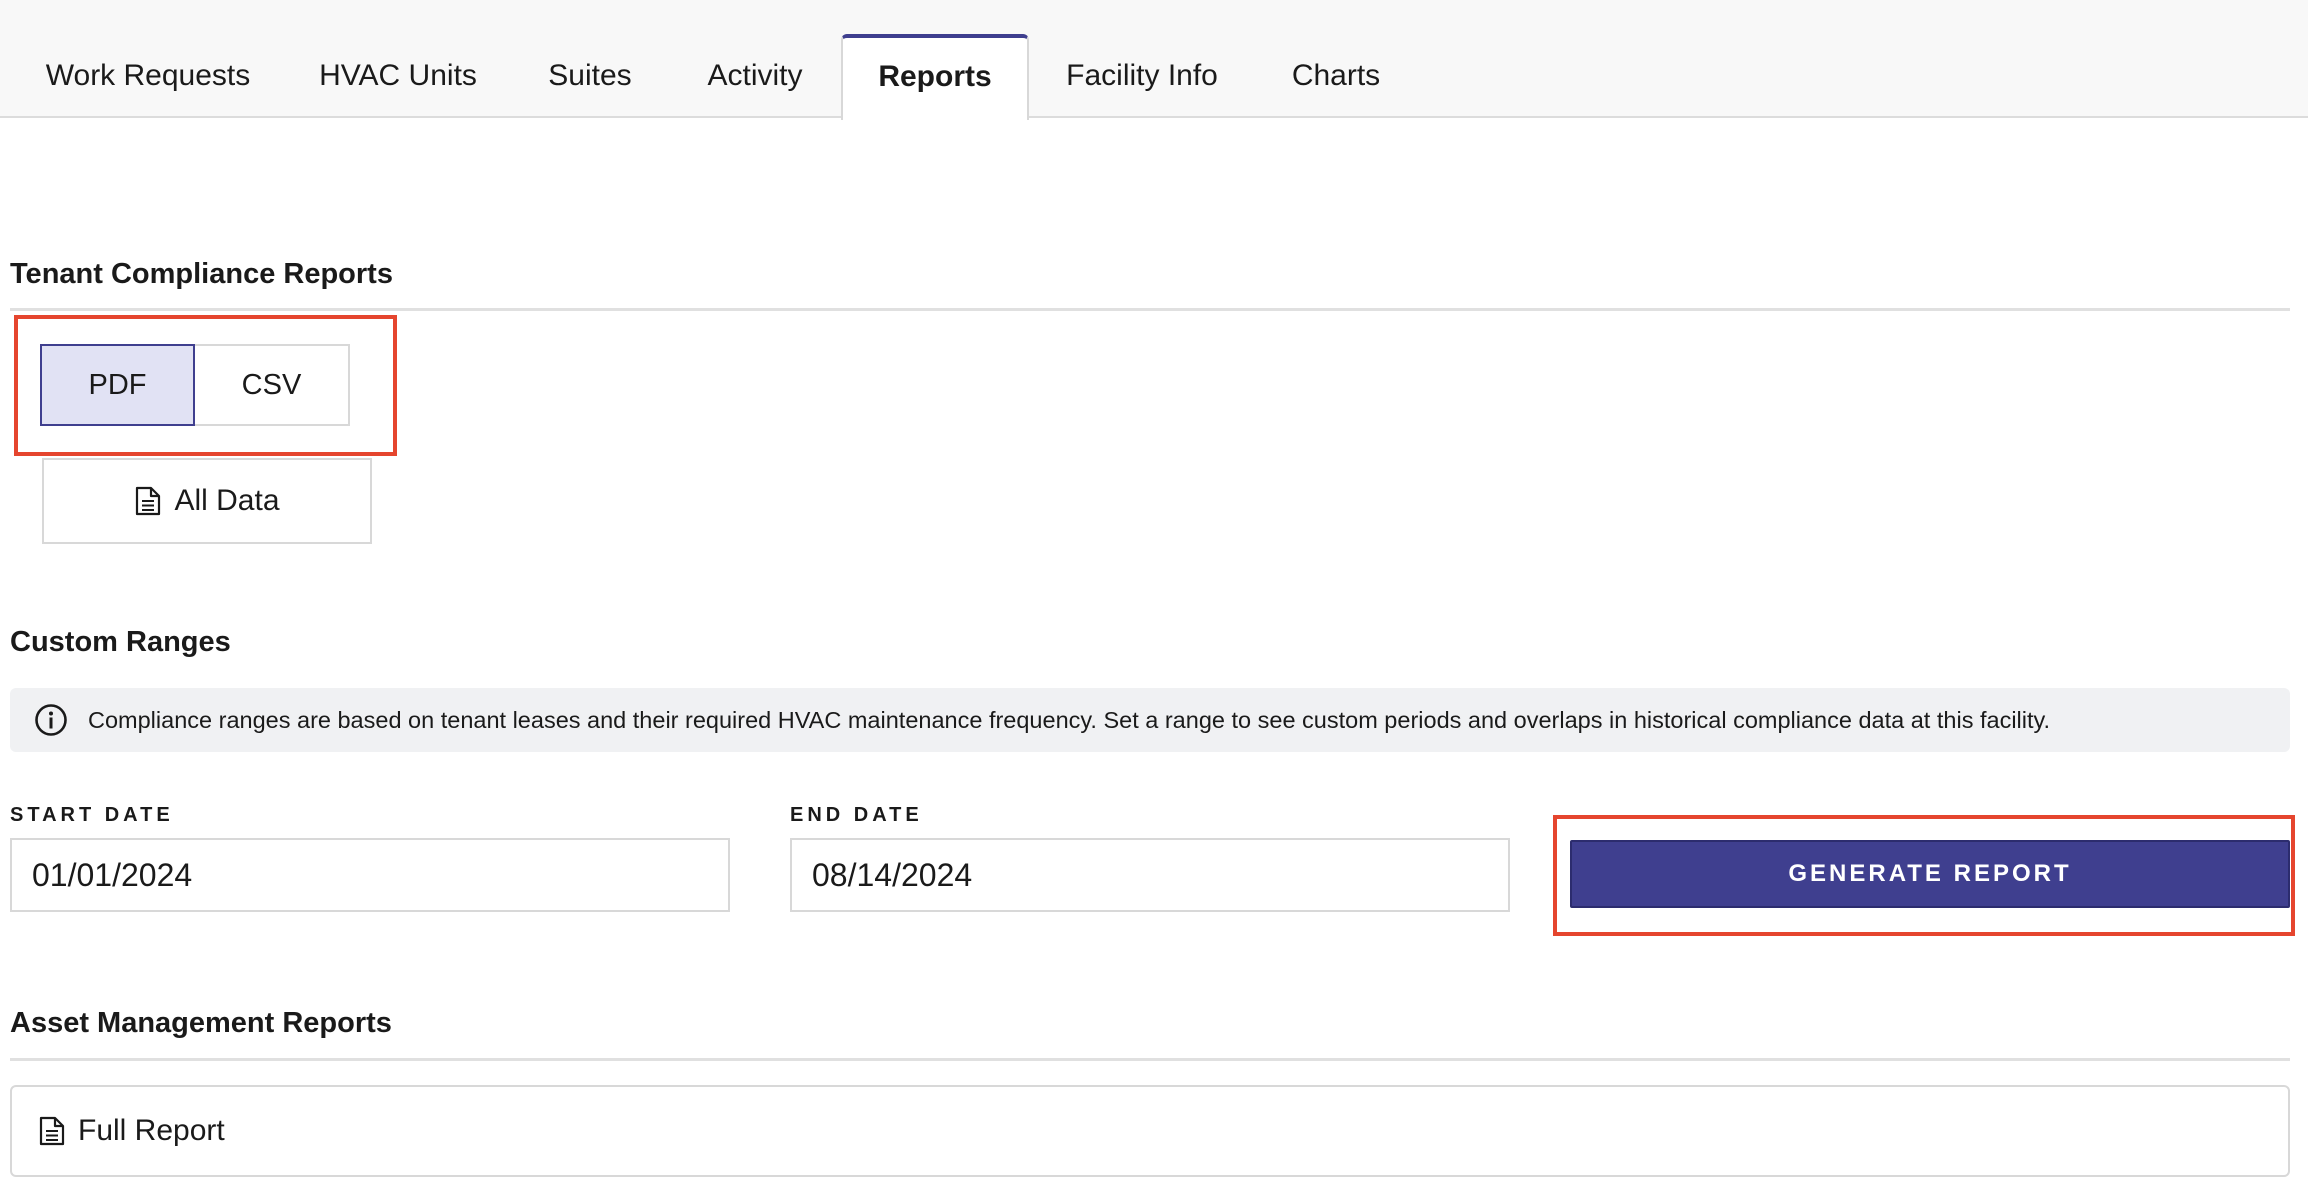 This screenshot has width=2308, height=1198. What do you see at coordinates (117, 385) in the screenshot?
I see `format-pdf-button: PDF` at bounding box center [117, 385].